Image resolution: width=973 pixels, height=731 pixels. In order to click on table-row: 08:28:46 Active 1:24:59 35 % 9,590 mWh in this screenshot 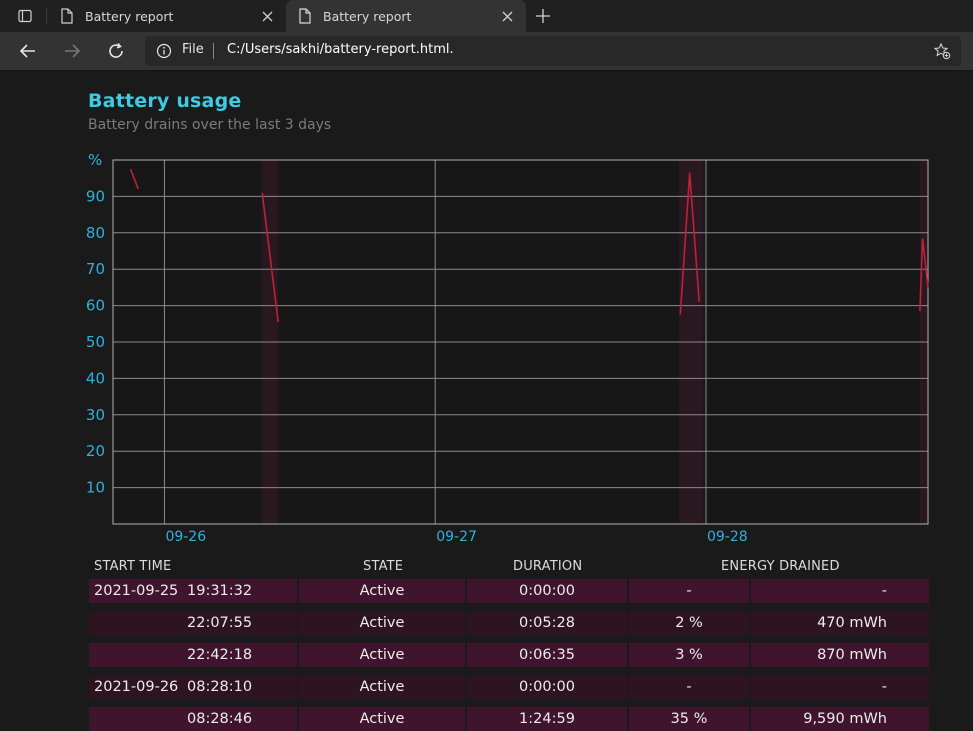, I will do `click(509, 719)`.